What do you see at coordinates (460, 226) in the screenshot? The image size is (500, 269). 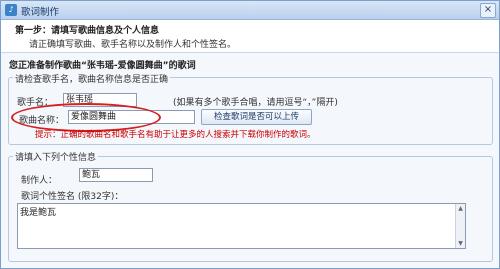 I see `textarea-scrollbar: ▲ ▼` at bounding box center [460, 226].